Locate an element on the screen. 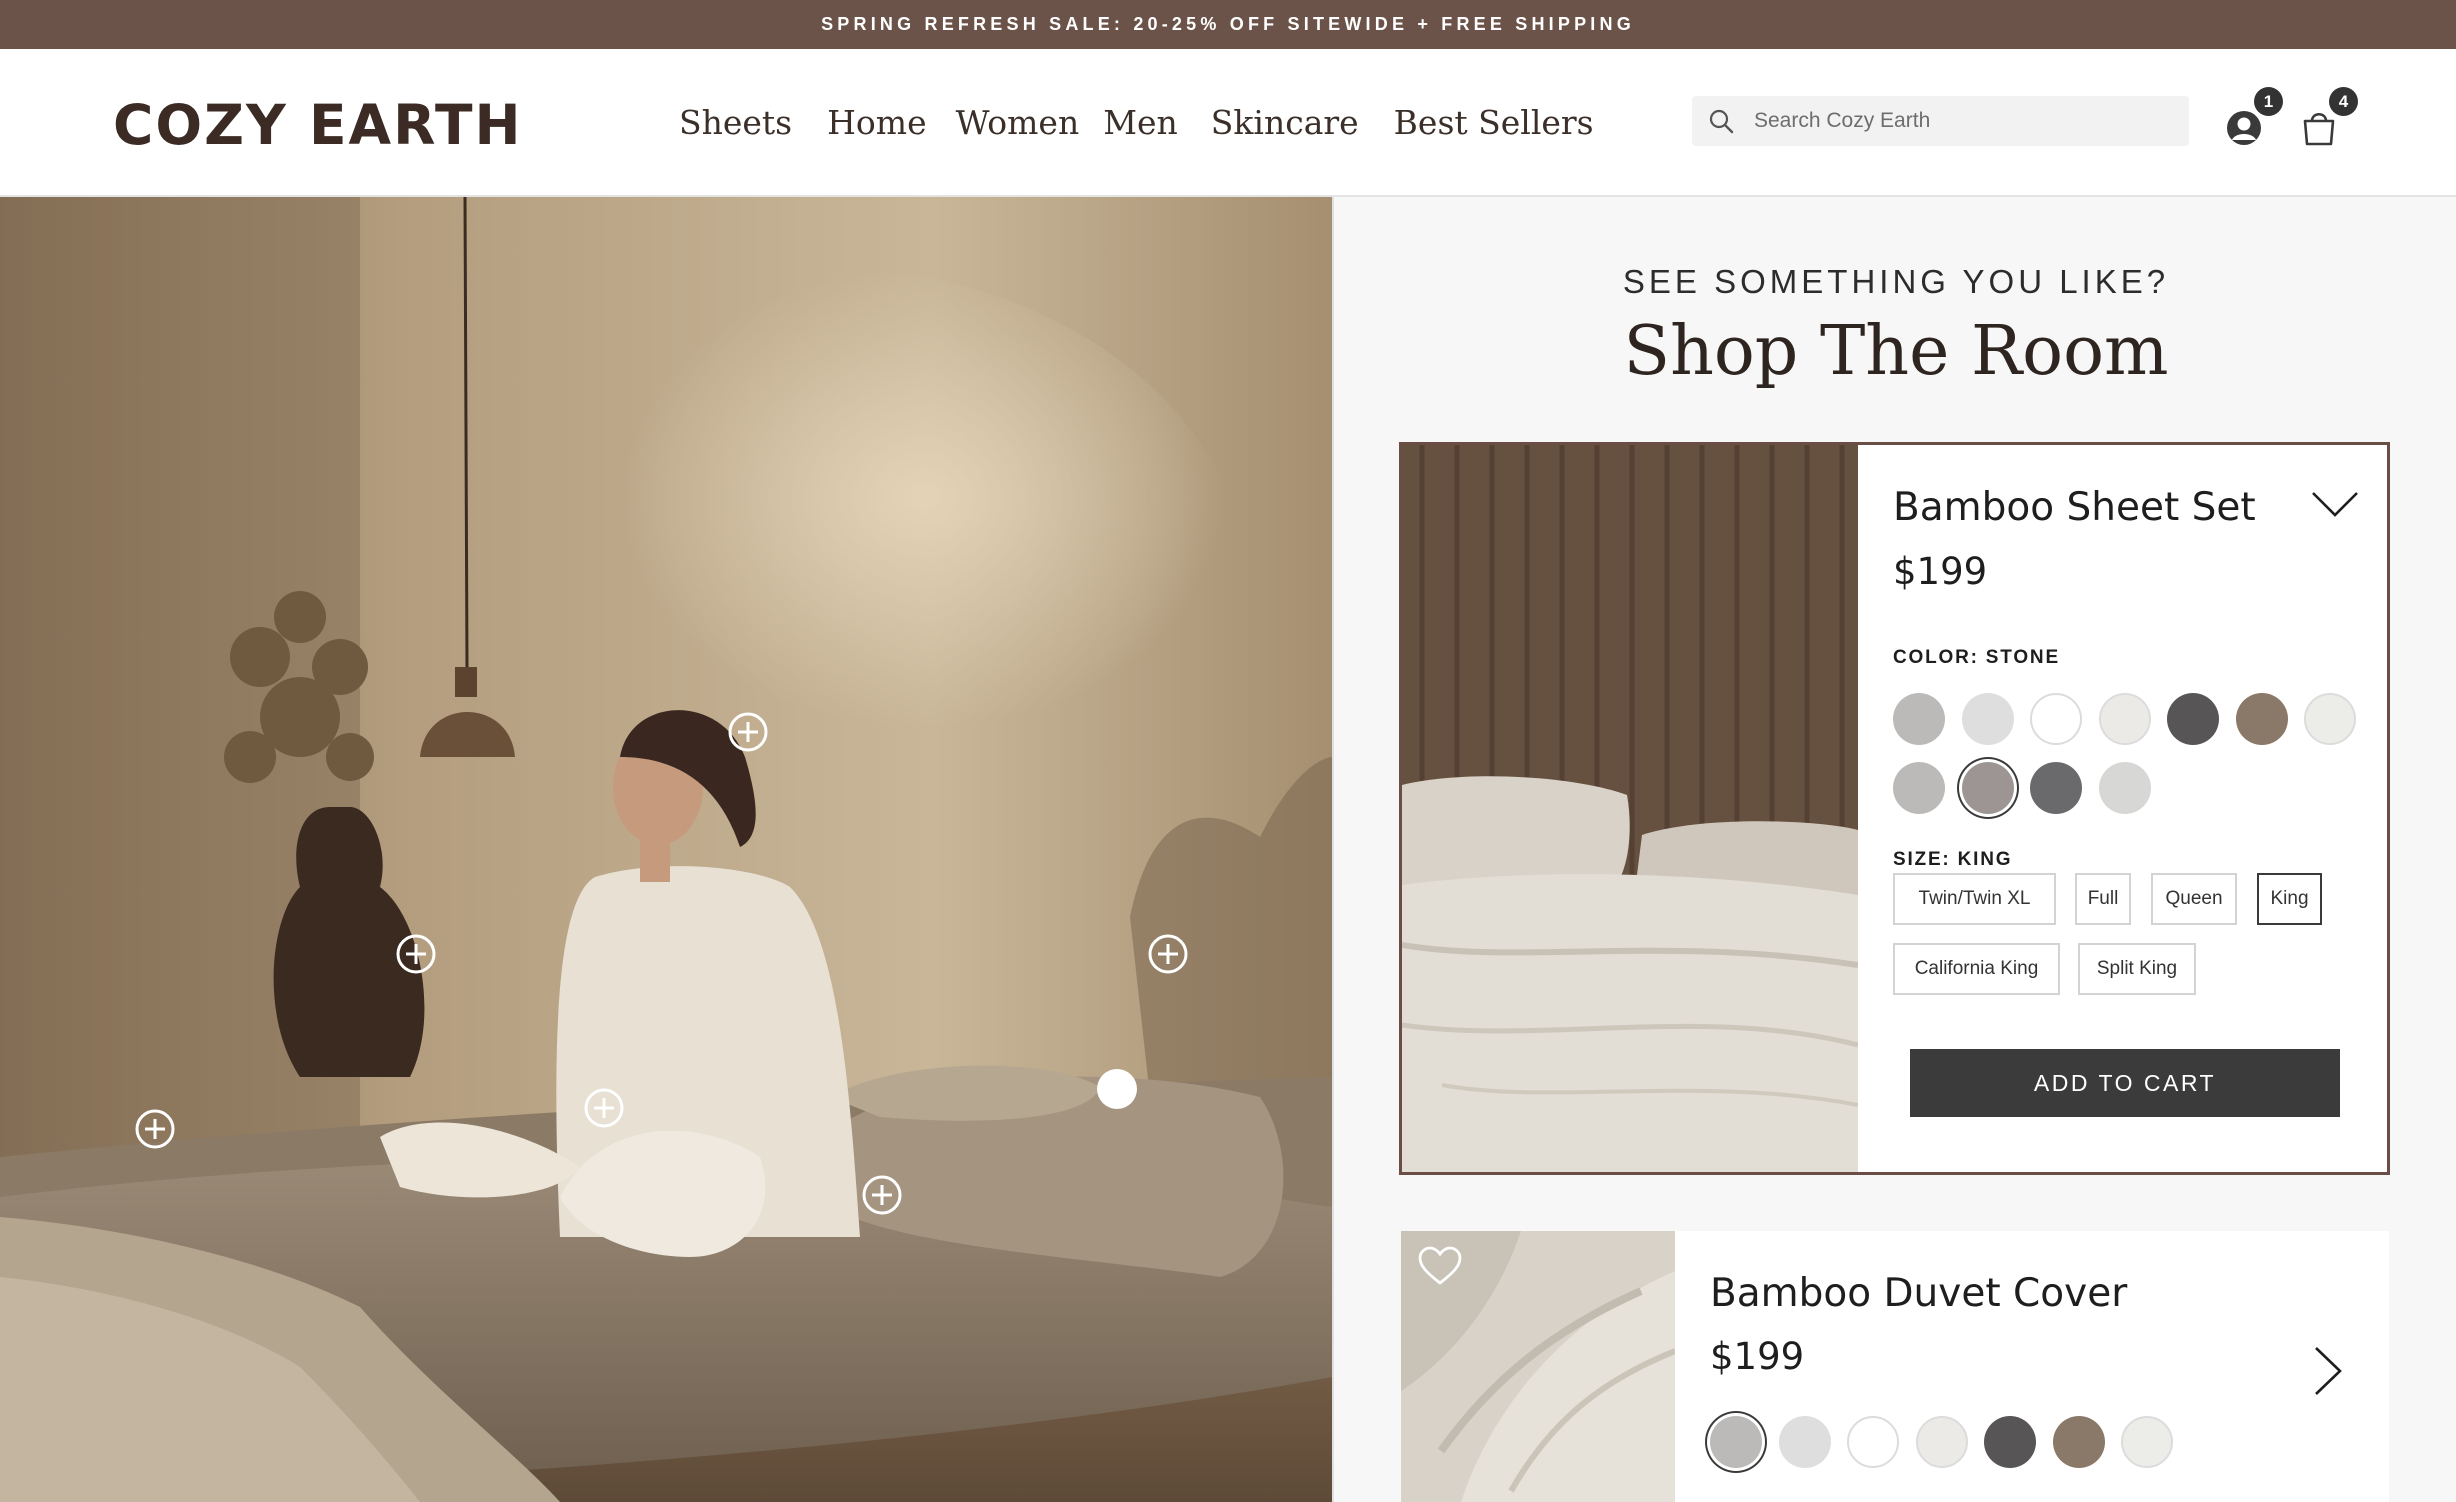 The image size is (2456, 1502). bag-icon is located at coordinates (2319, 127).